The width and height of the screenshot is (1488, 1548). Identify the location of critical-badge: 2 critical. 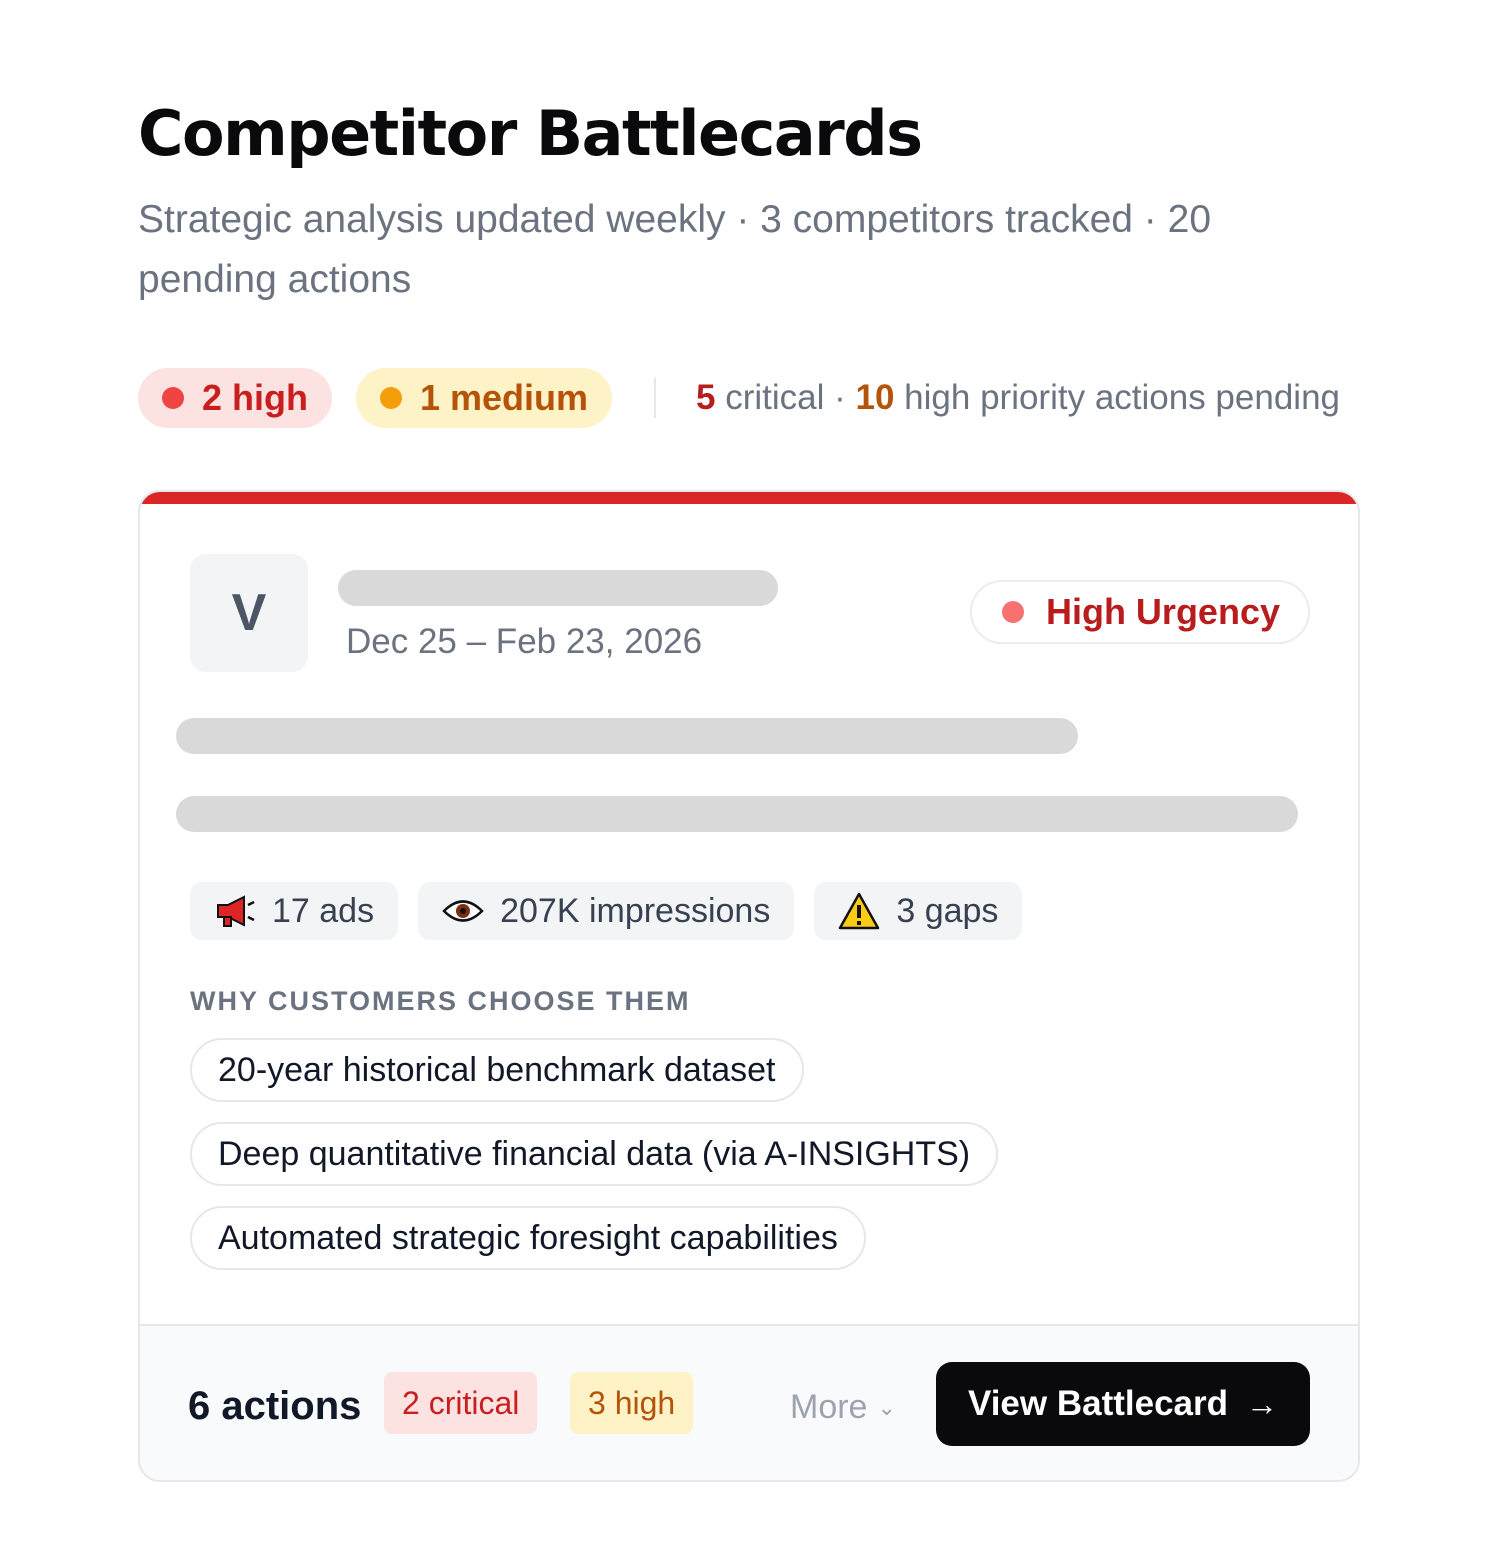
(461, 1403).